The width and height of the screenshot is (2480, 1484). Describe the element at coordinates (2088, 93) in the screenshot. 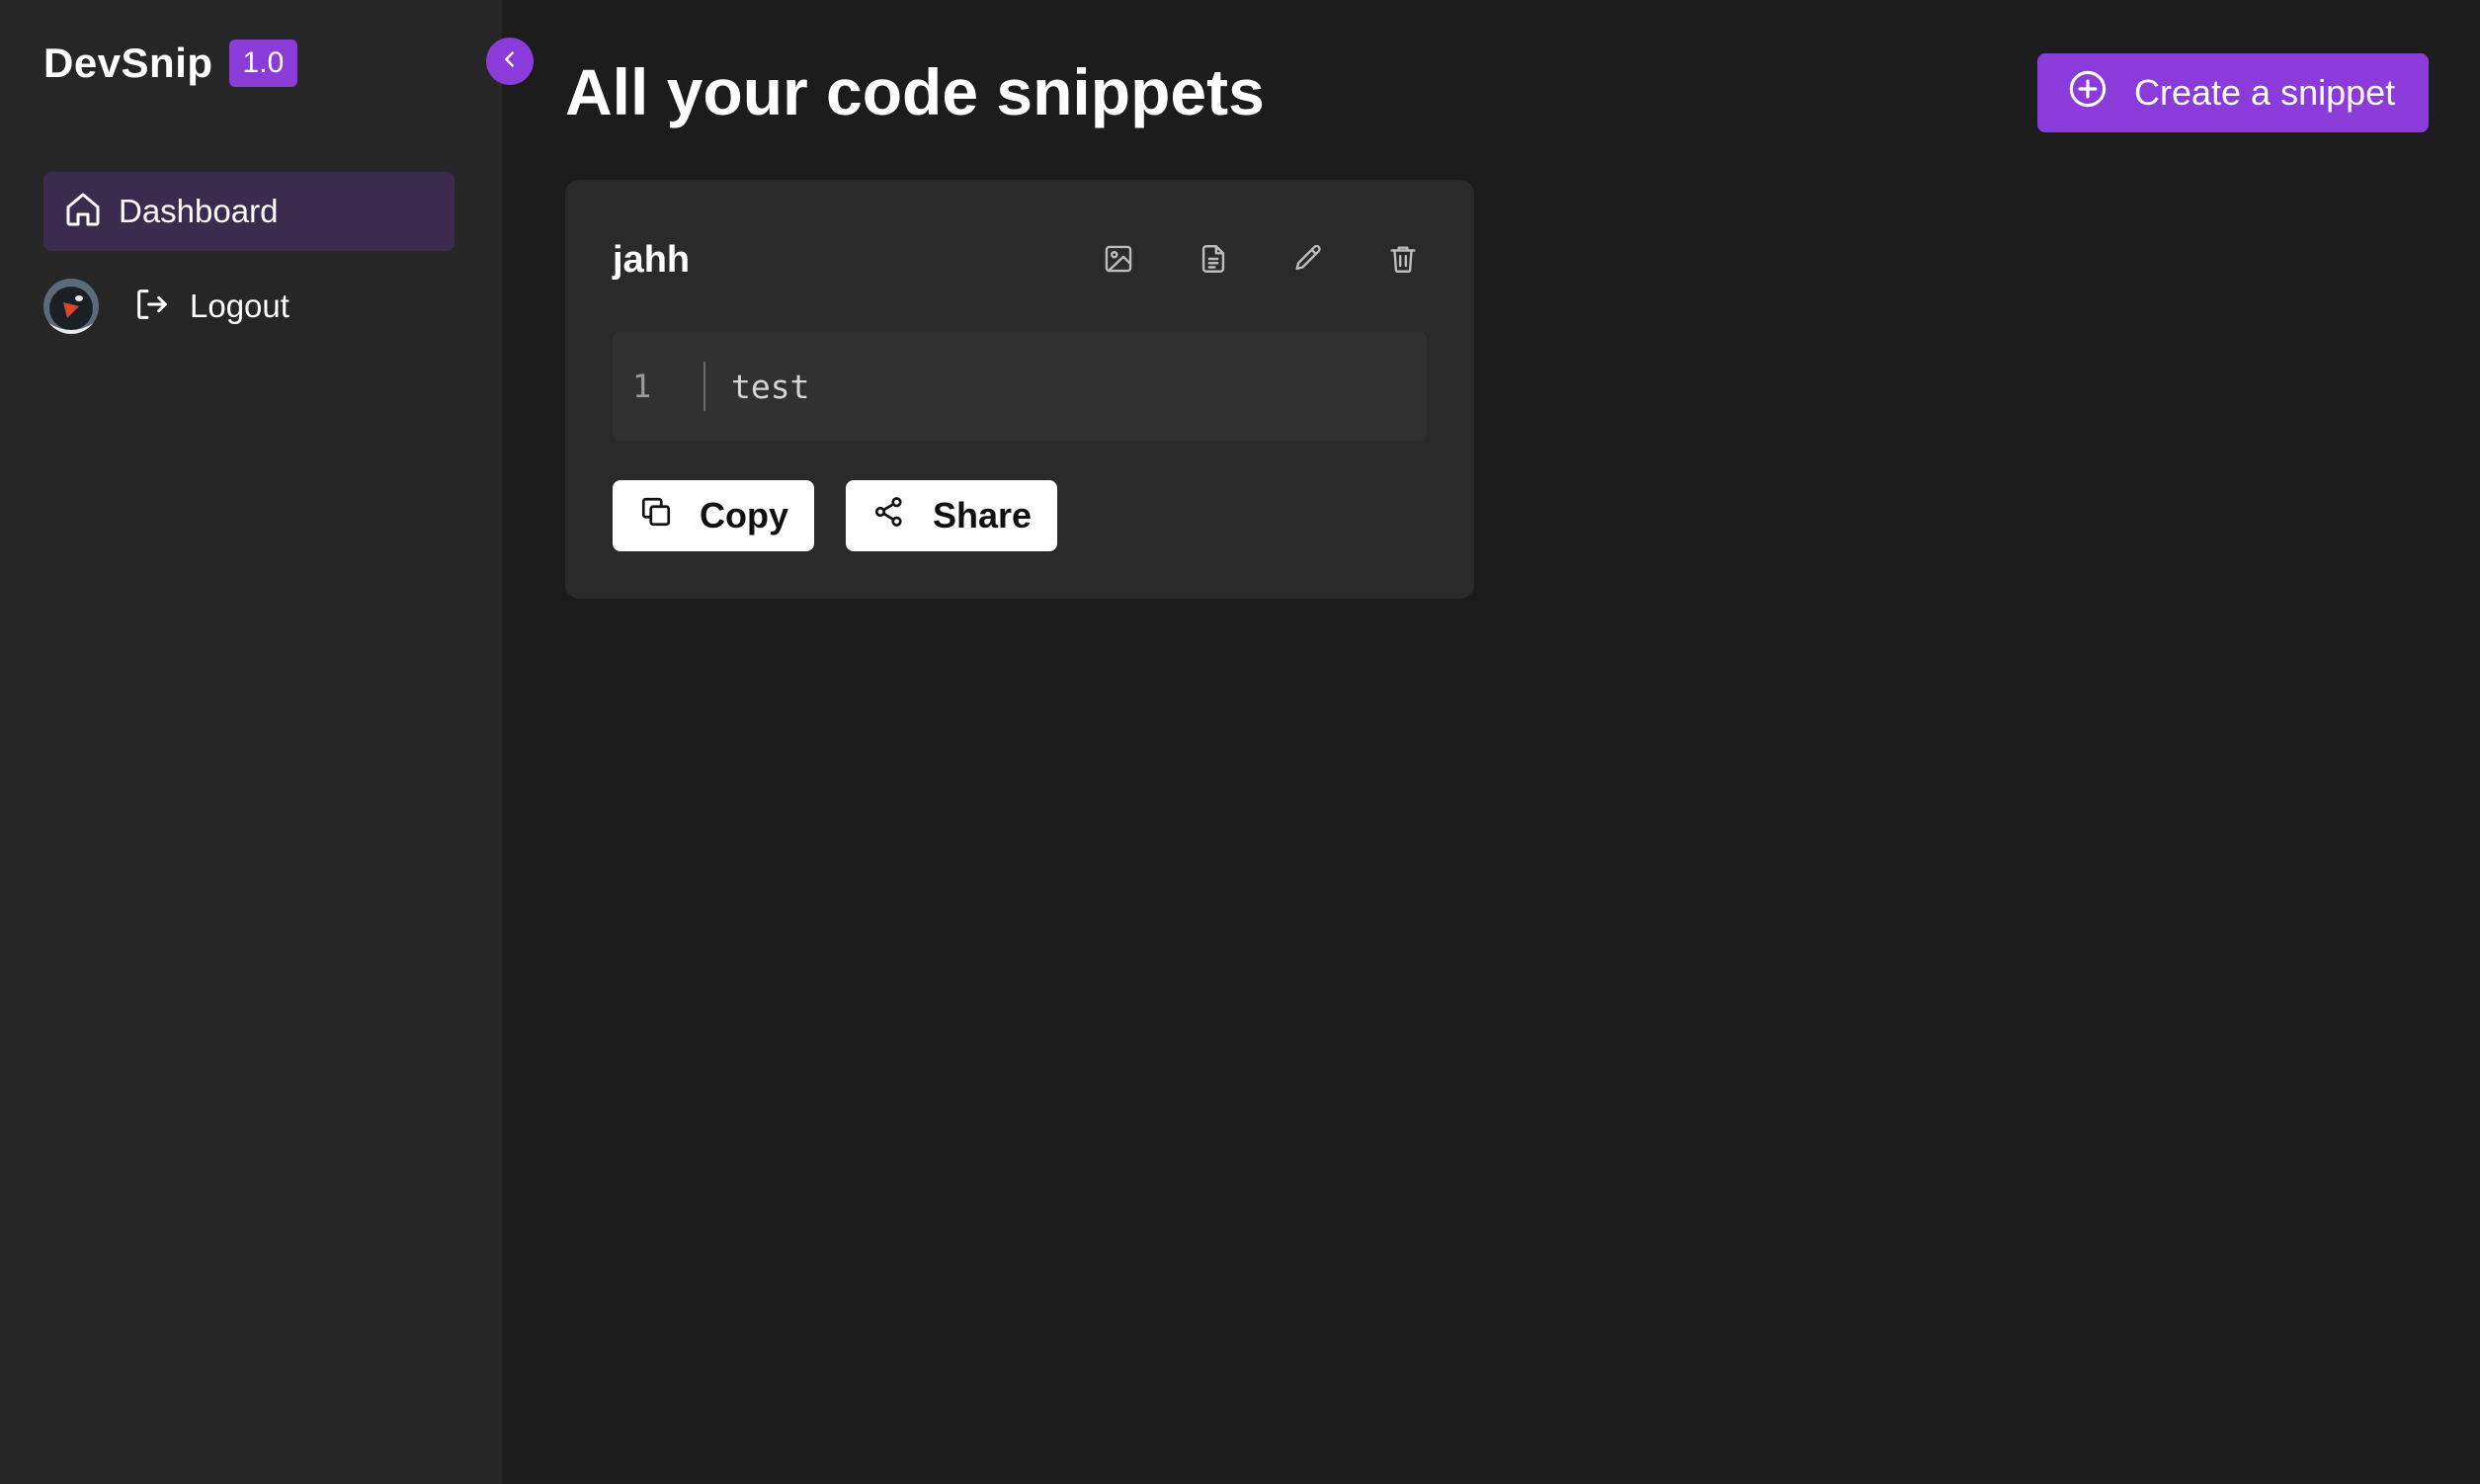

I see `plus-circle-icon` at that location.